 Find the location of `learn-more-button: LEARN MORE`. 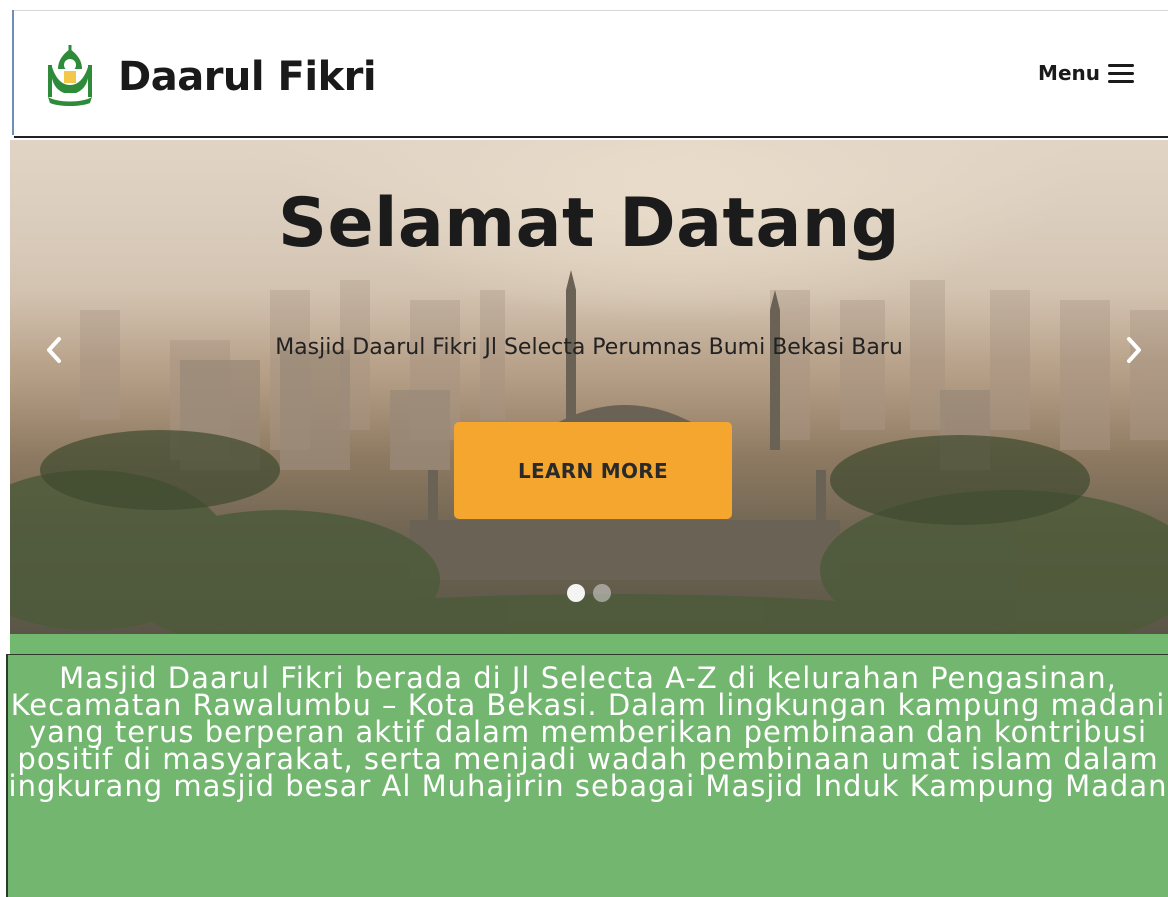

learn-more-button: LEARN MORE is located at coordinates (593, 470).